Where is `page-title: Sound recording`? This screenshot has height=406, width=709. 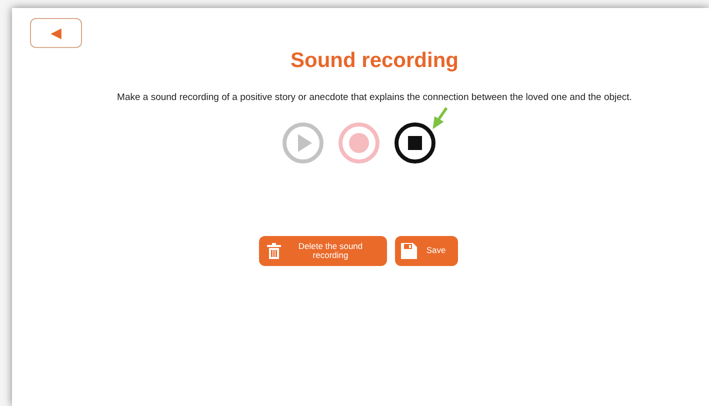
page-title: Sound recording is located at coordinates (374, 61).